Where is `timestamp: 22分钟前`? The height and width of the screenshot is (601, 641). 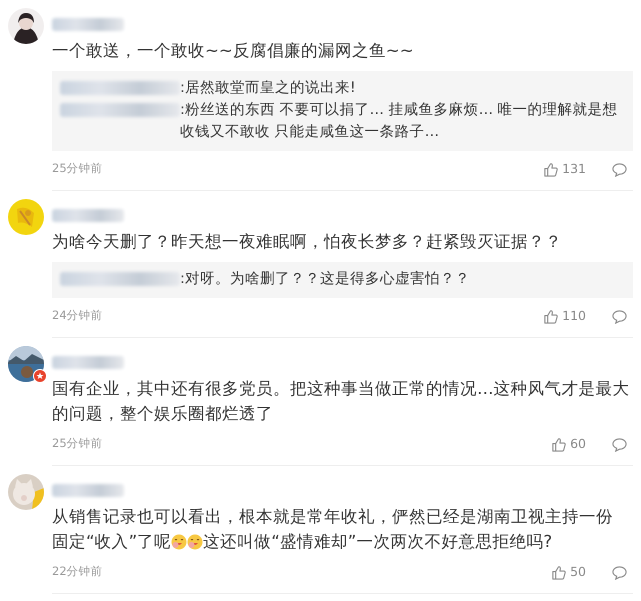
timestamp: 22分钟前 is located at coordinates (77, 571).